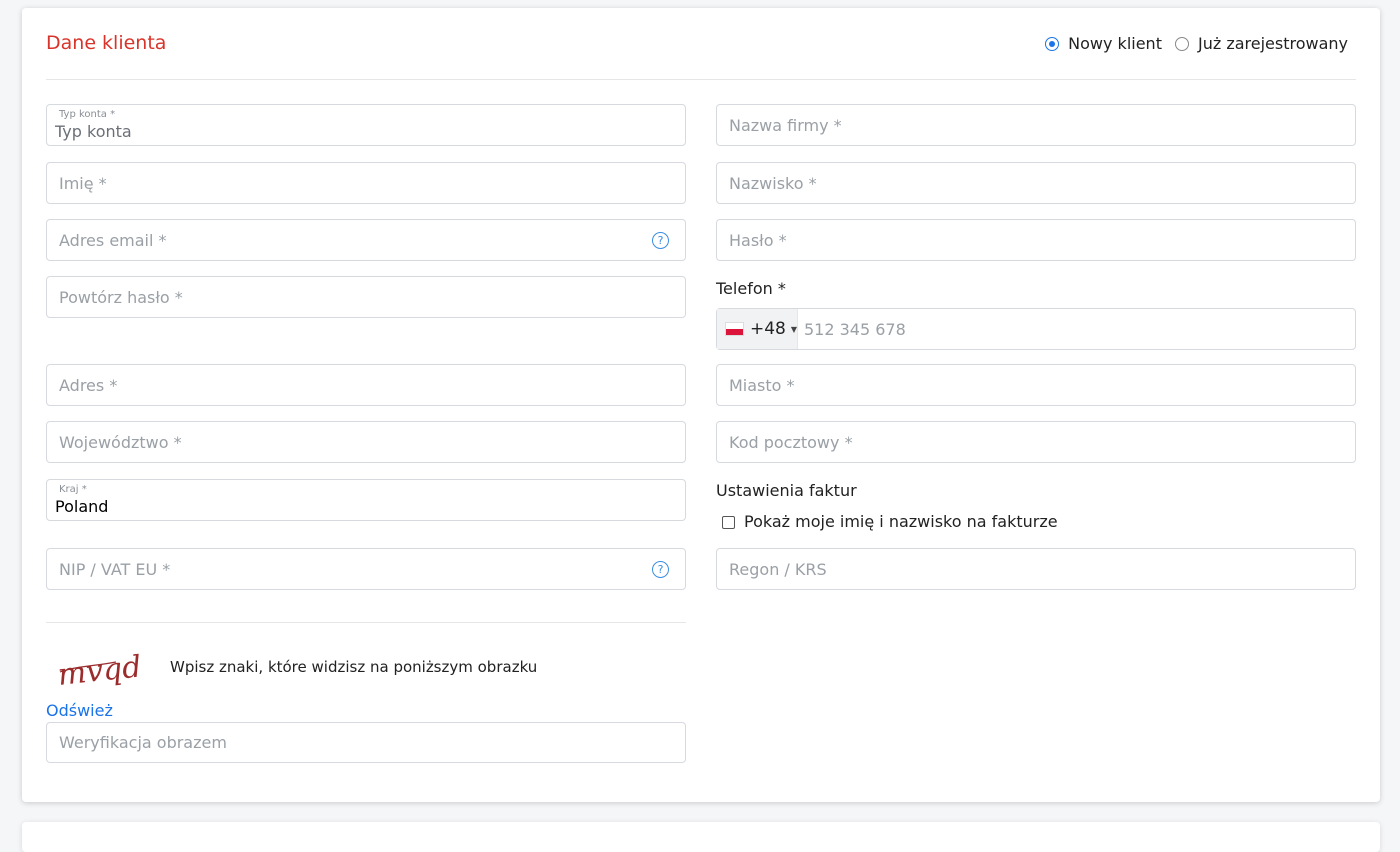 This screenshot has height=852, width=1400. I want to click on province-field, so click(366, 442).